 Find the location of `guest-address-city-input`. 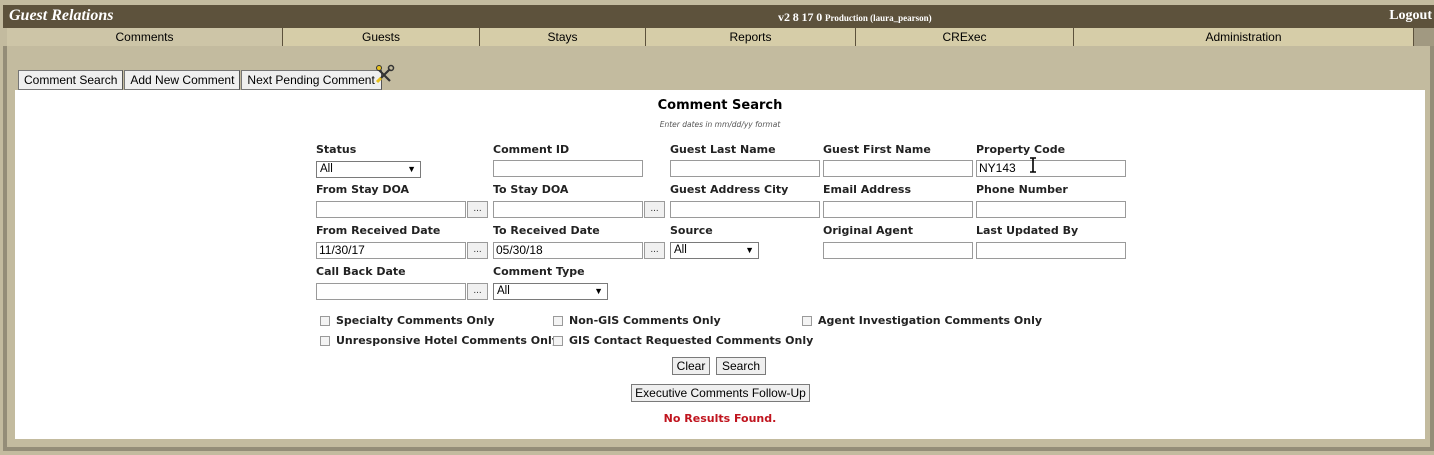

guest-address-city-input is located at coordinates (745, 209).